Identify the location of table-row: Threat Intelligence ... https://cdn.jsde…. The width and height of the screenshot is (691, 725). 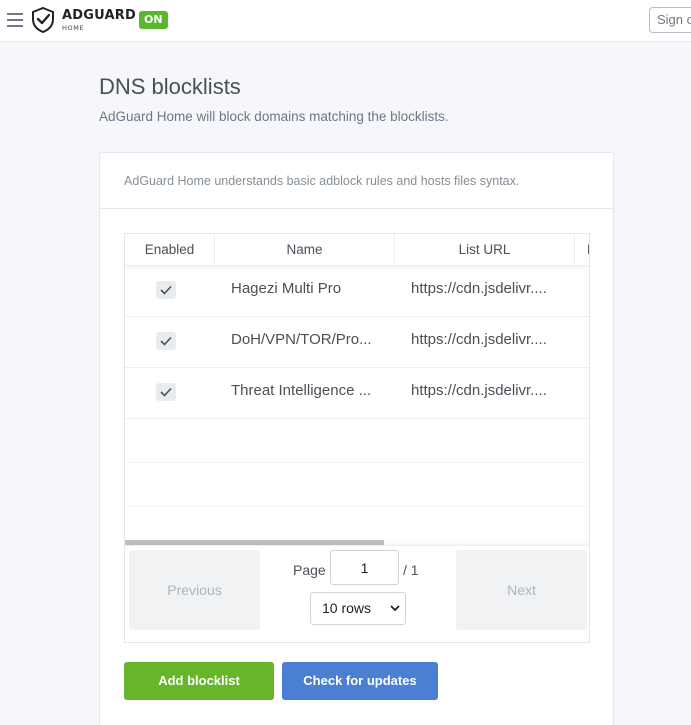
(357, 393).